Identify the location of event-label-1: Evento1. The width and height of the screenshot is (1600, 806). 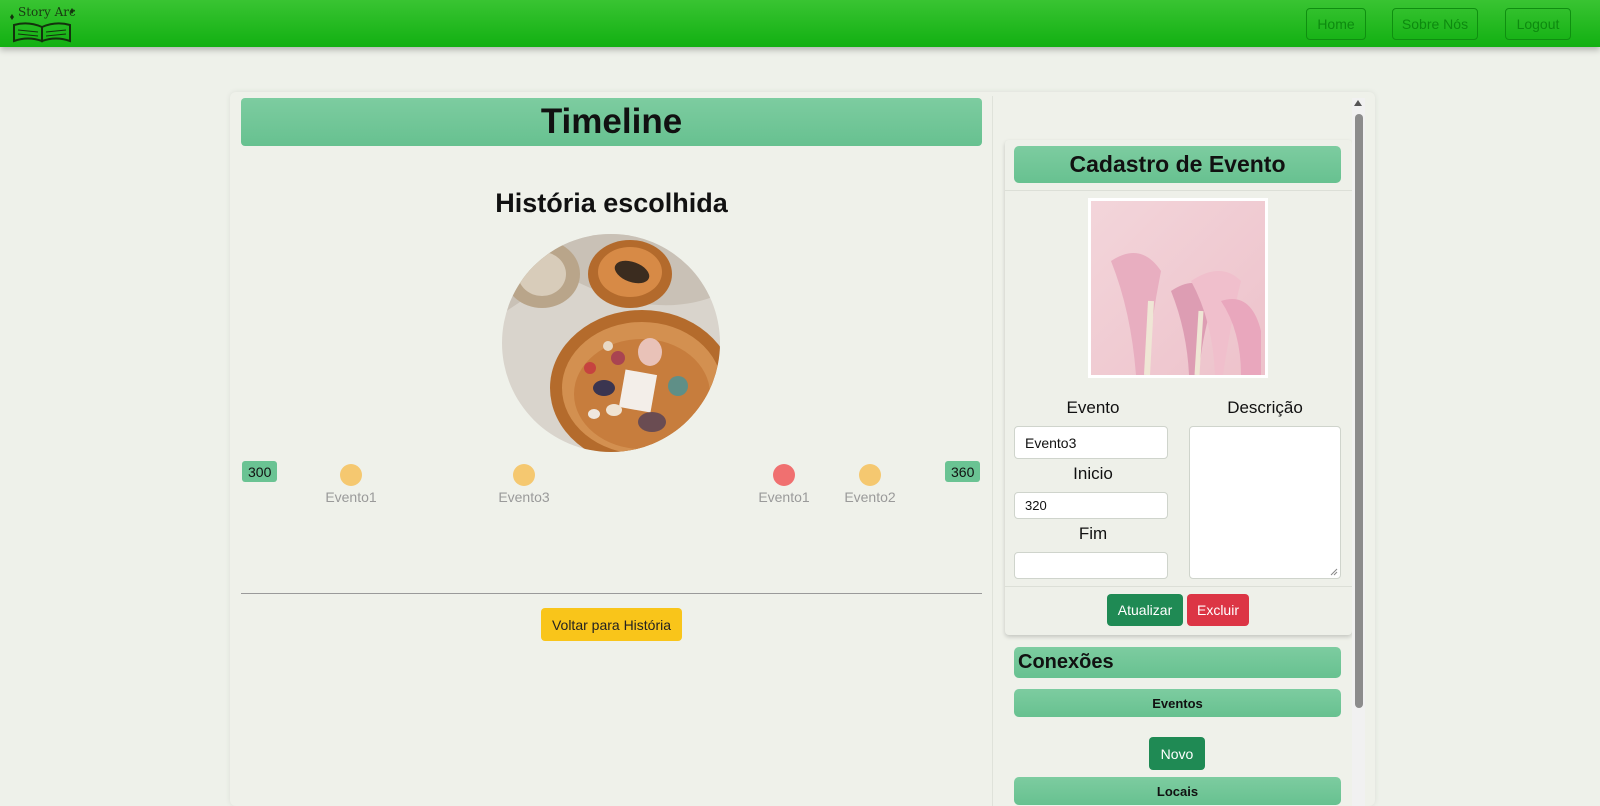
(351, 497).